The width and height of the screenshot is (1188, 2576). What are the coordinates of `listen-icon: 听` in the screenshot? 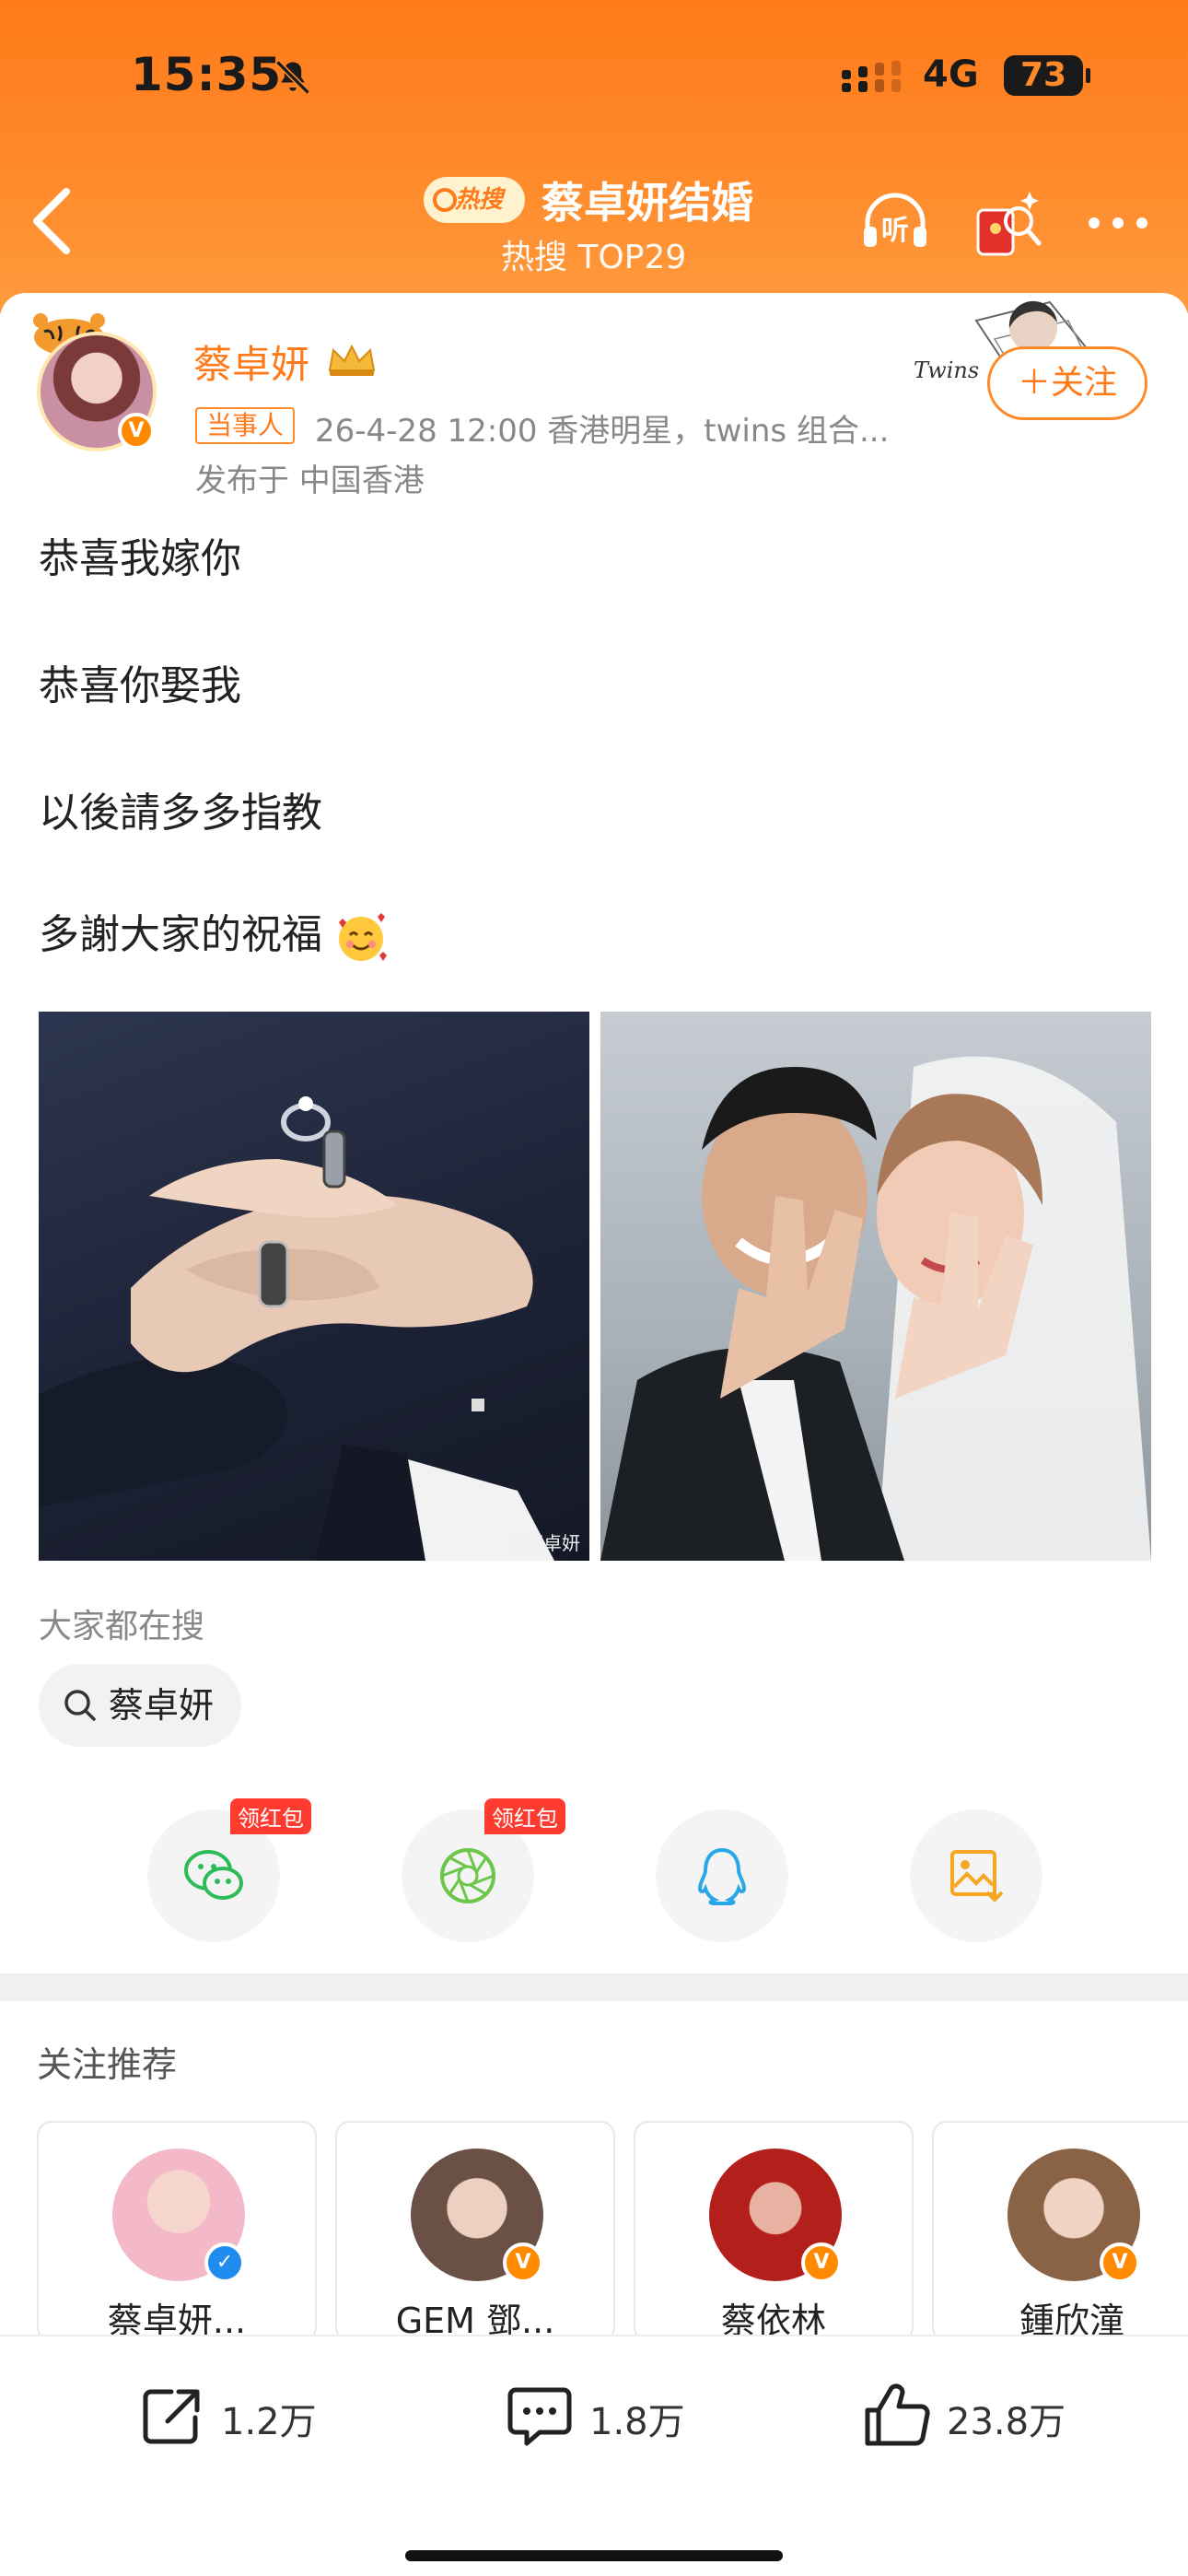 It's located at (895, 223).